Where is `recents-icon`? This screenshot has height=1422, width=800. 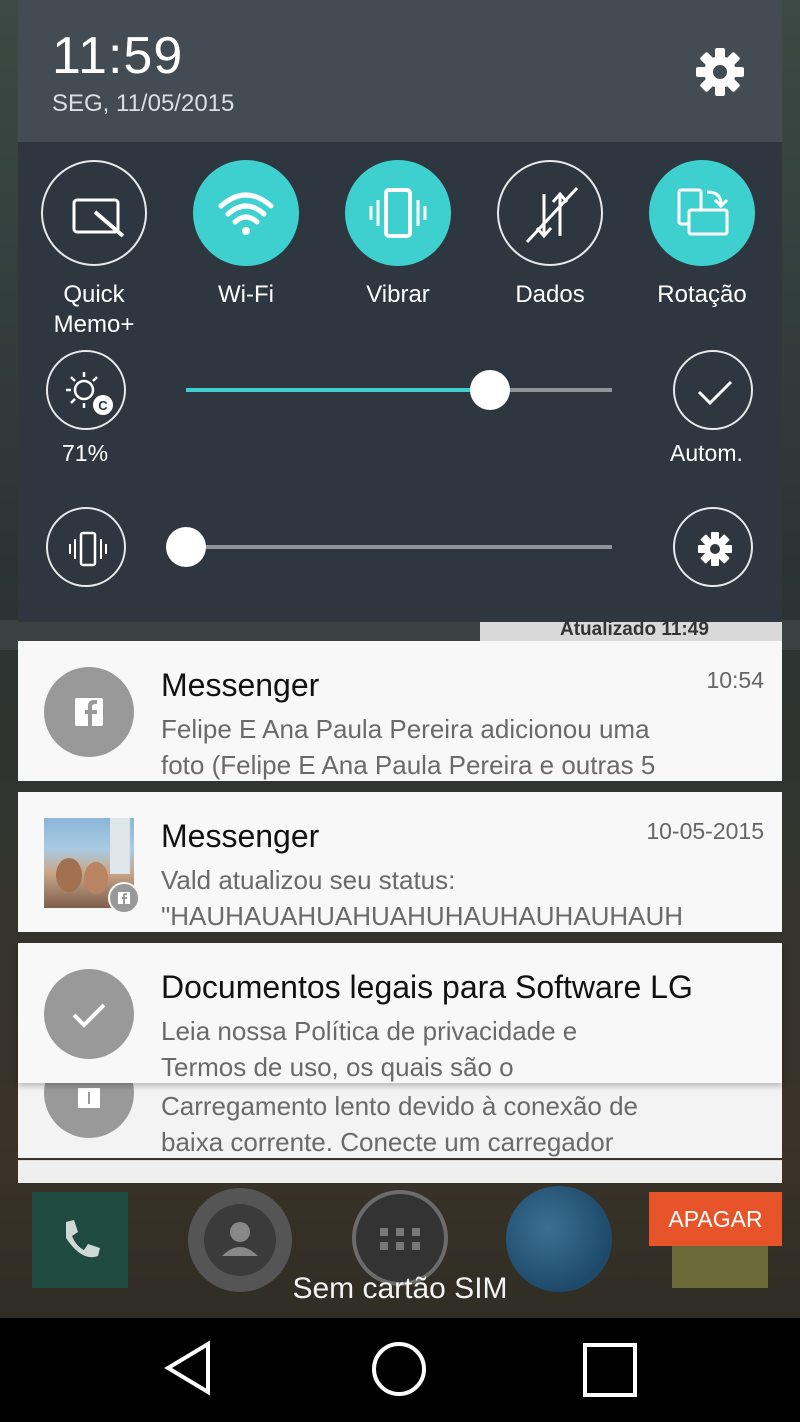
recents-icon is located at coordinates (610, 1370).